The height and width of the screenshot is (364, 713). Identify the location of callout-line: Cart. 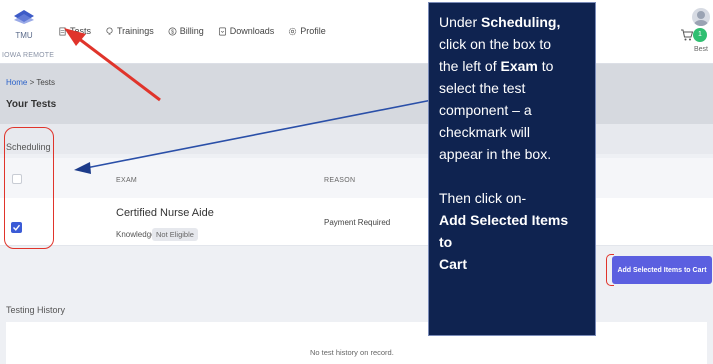
(512, 264).